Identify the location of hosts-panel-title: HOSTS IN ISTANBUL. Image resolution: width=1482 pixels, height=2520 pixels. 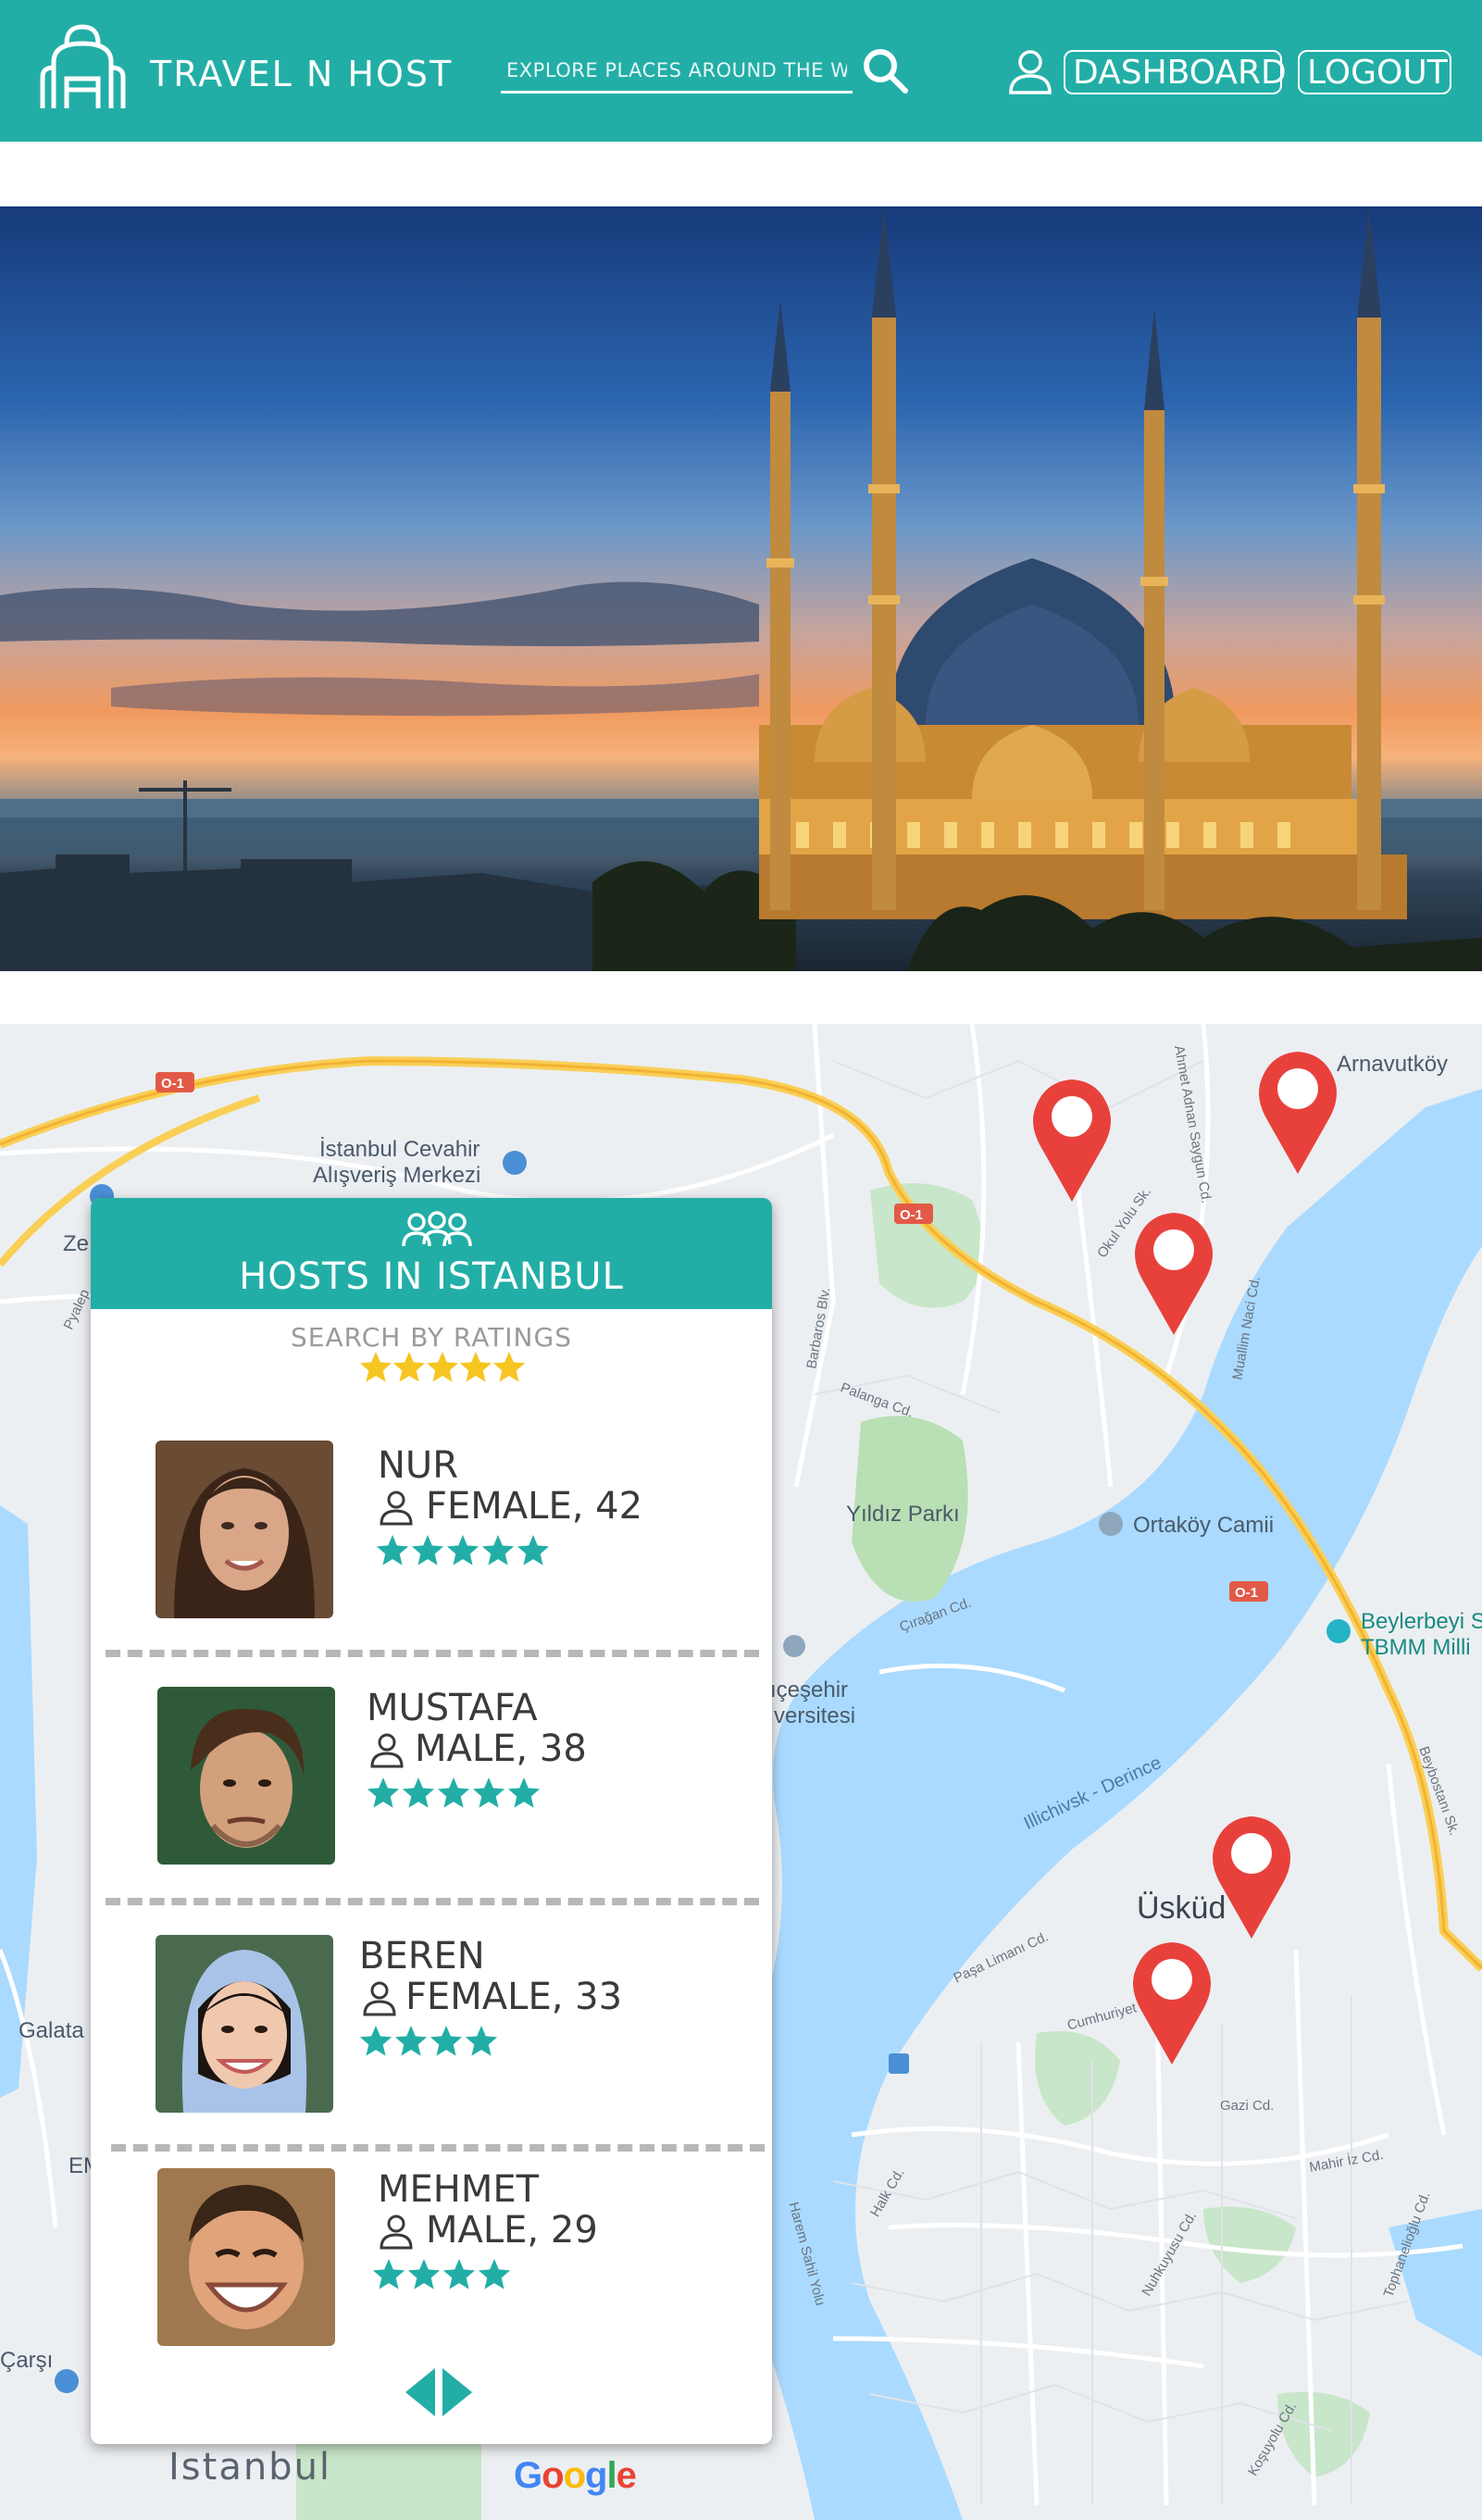
(431, 1276).